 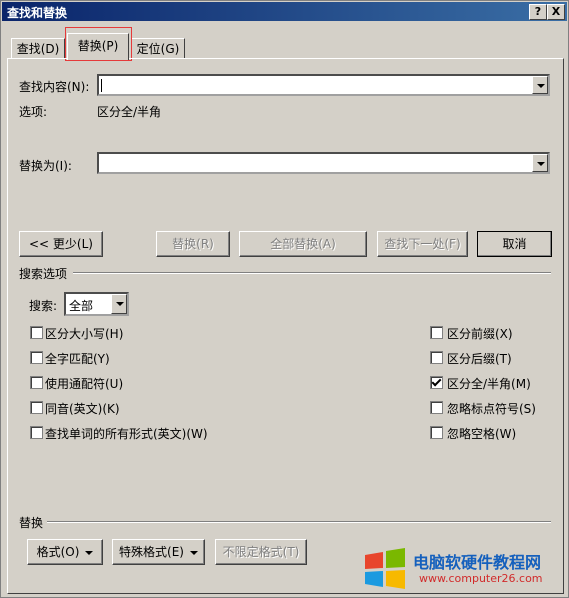 I want to click on search-direction-select: 全部, so click(x=96, y=304).